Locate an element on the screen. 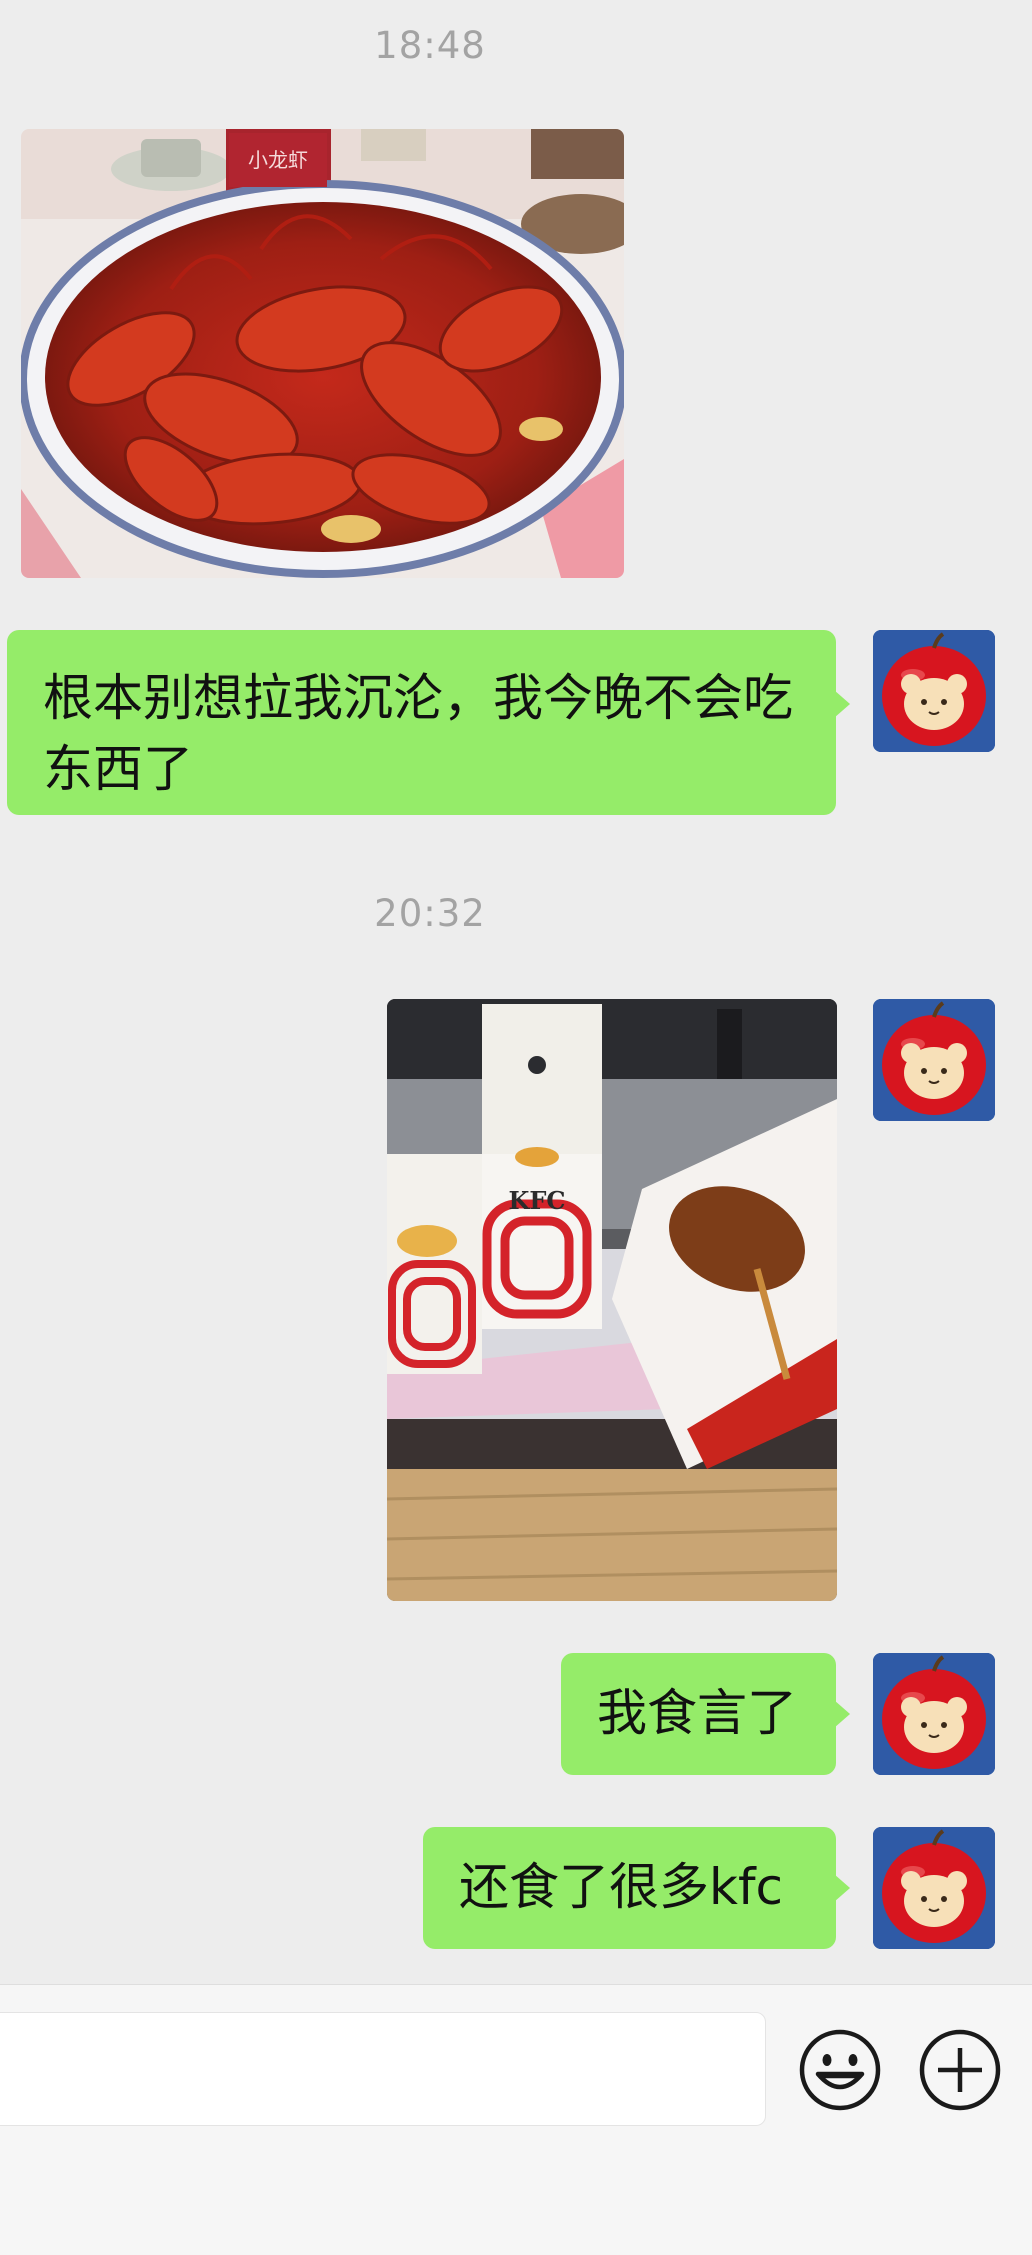 This screenshot has width=1032, height=2255. message-bubble: 我食言了 is located at coordinates (705, 1714).